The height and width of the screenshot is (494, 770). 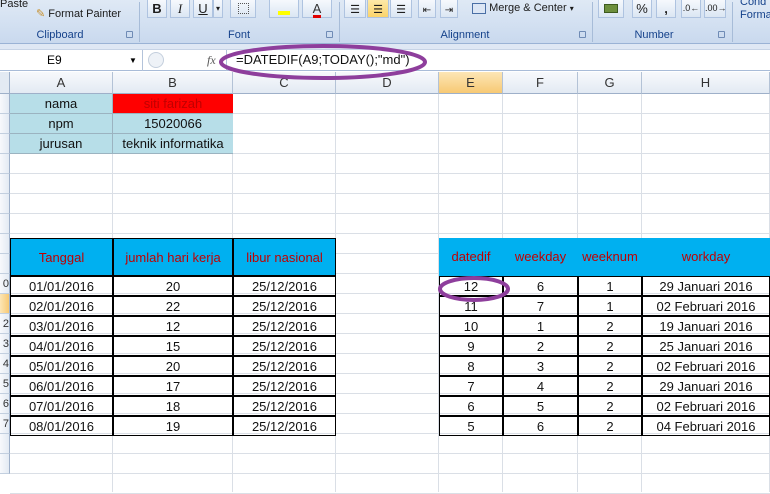 What do you see at coordinates (449, 9) in the screenshot?
I see `increase-indent-button: ⇥` at bounding box center [449, 9].